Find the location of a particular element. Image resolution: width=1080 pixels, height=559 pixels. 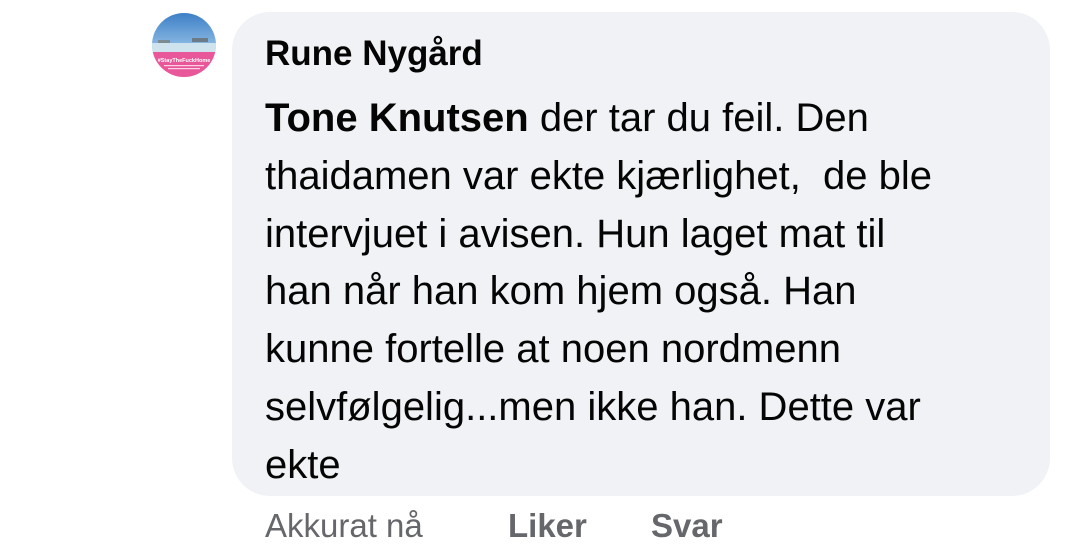

reply-button: Svar is located at coordinates (687, 526).